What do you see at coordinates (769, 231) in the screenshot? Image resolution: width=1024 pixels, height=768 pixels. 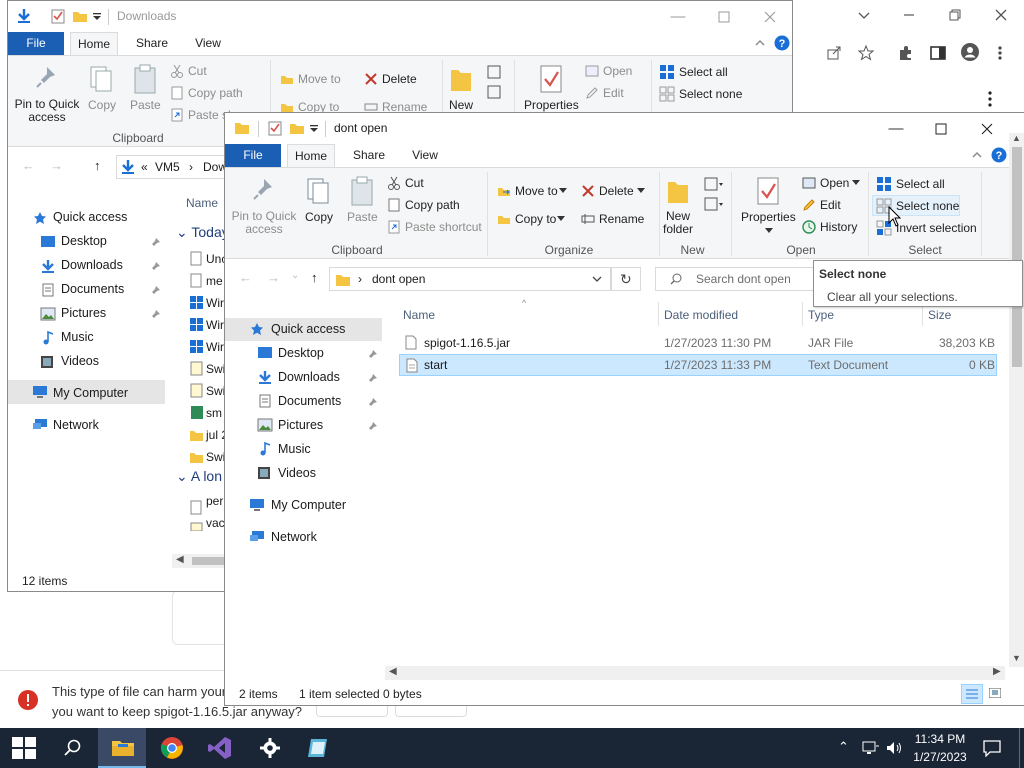 I see `properties-dropdown-icon` at bounding box center [769, 231].